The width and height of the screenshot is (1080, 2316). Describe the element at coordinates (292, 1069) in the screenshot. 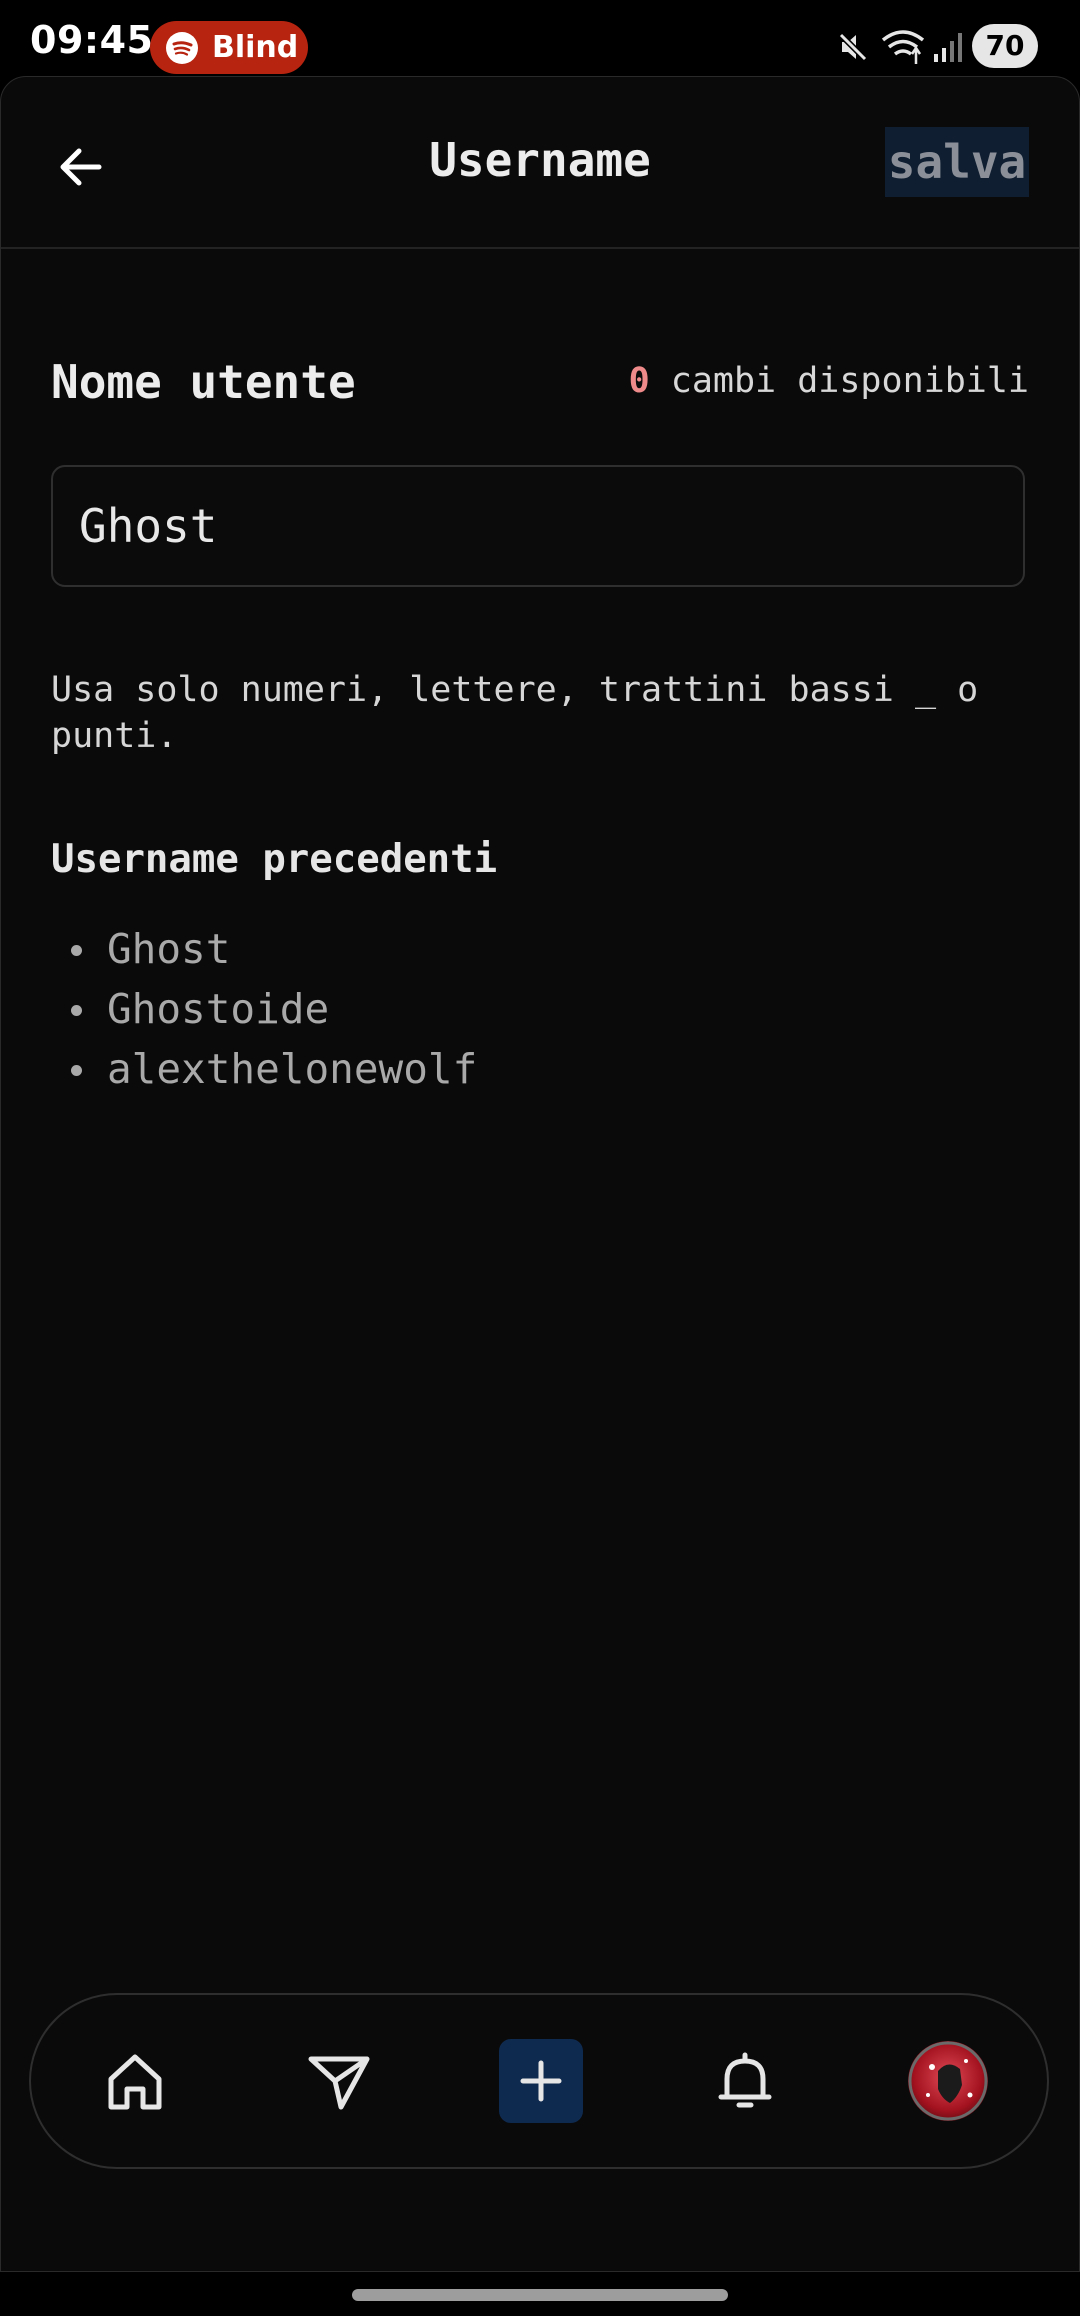

I see `previous-username: alexthelonewolf` at that location.